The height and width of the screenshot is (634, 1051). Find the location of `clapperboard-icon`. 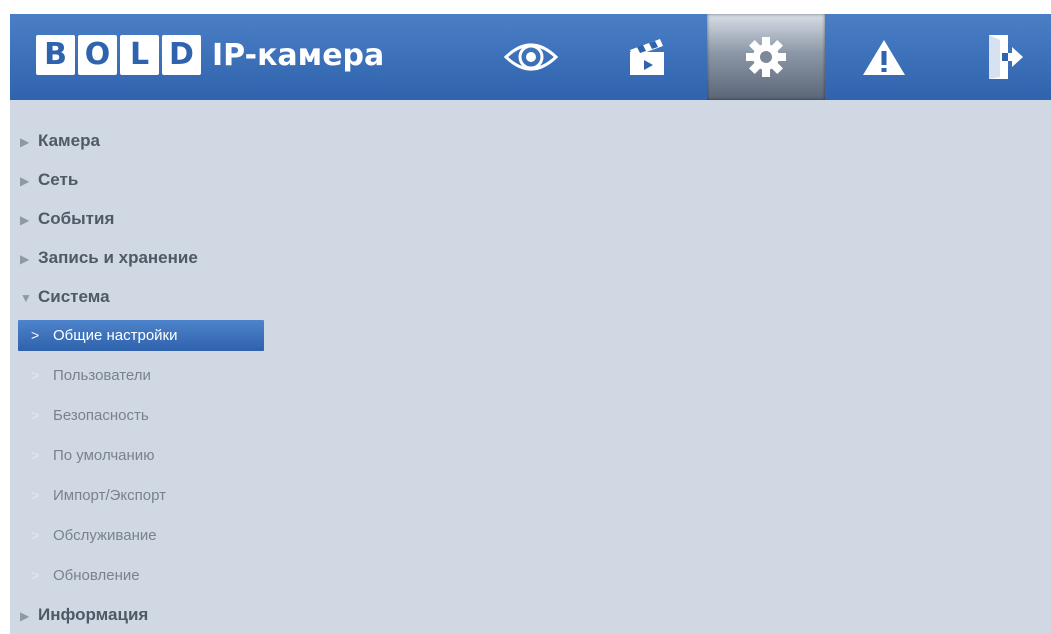

clapperboard-icon is located at coordinates (647, 57).